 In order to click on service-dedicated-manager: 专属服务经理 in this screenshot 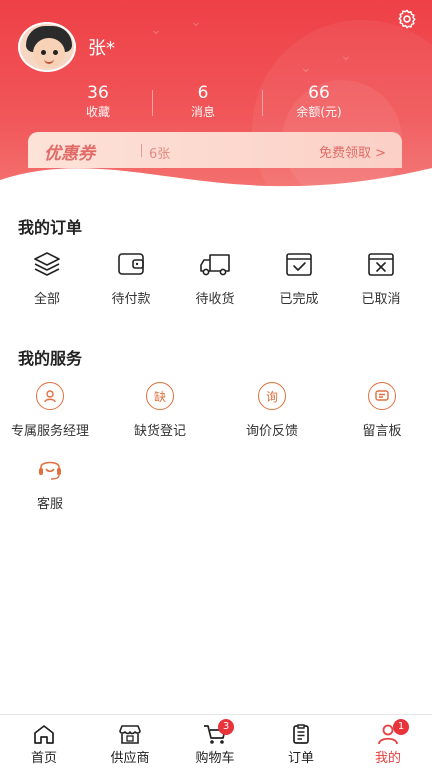, I will do `click(50, 410)`.